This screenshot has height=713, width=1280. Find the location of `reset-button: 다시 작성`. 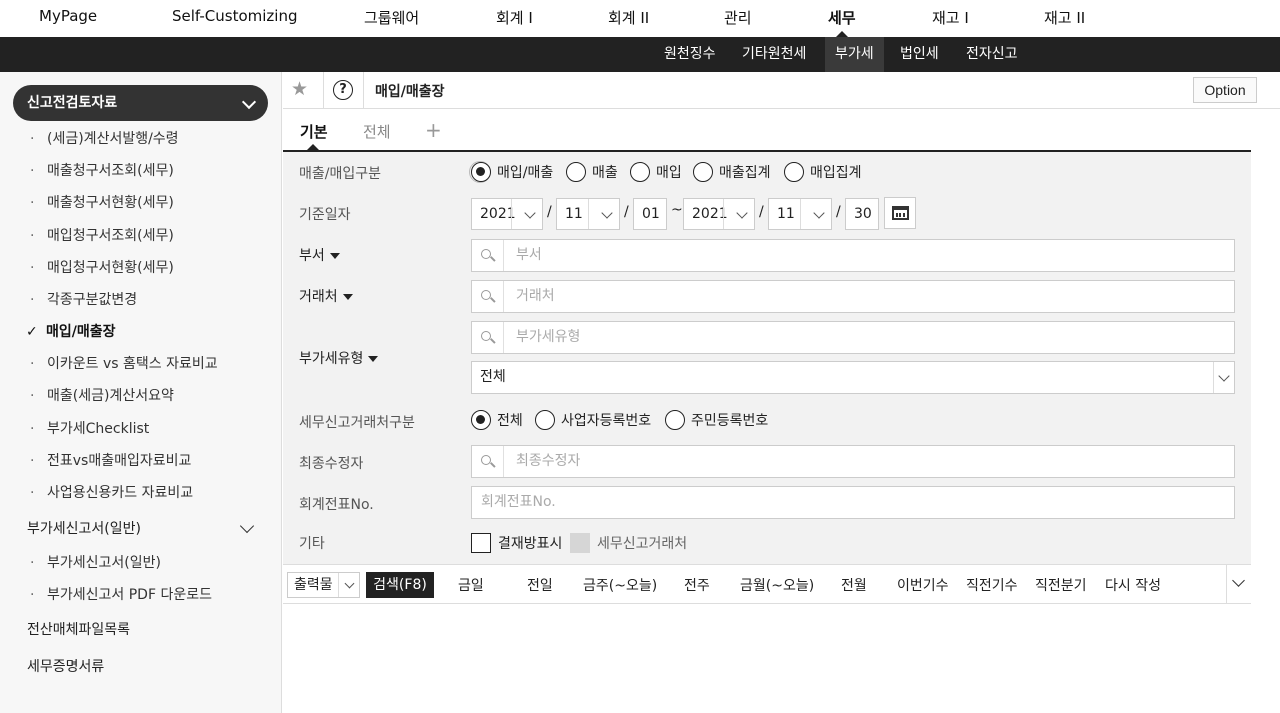

reset-button: 다시 작성 is located at coordinates (1133, 585).